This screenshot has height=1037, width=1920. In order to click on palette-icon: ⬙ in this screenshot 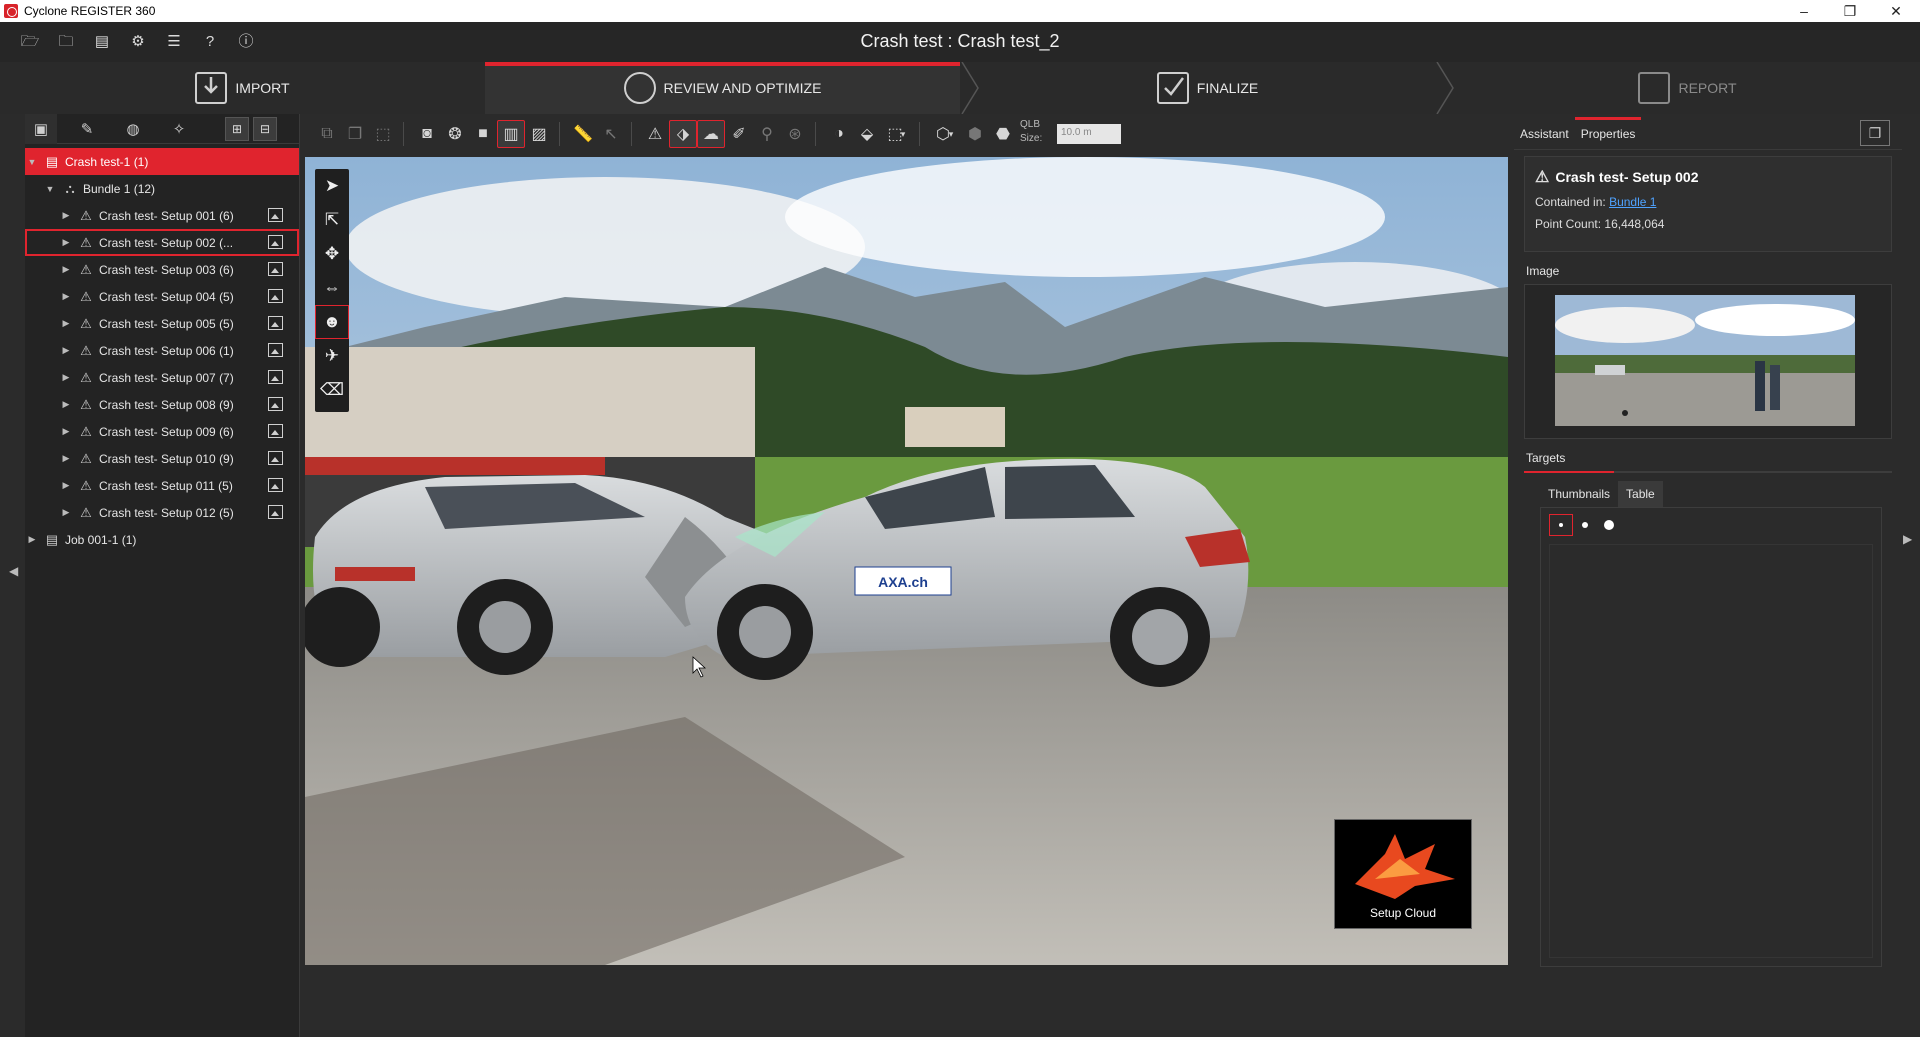, I will do `click(867, 134)`.